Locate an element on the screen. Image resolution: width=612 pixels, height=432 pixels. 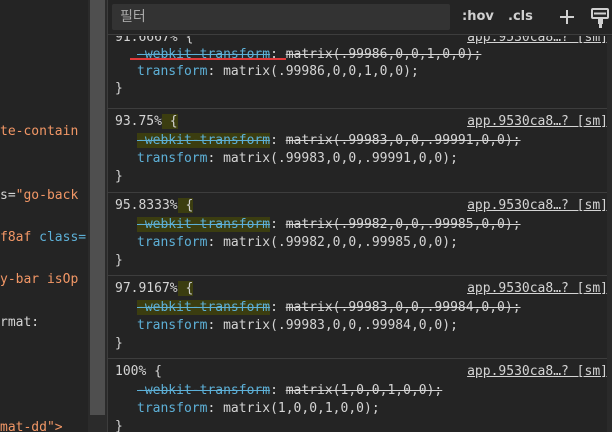
hover-state-button: :hov is located at coordinates (478, 17).